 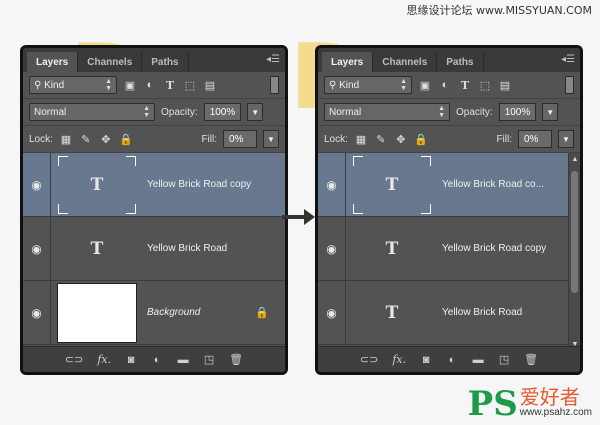 I want to click on panel-tabs: Layers Channels Paths ◂☰, so click(x=449, y=60).